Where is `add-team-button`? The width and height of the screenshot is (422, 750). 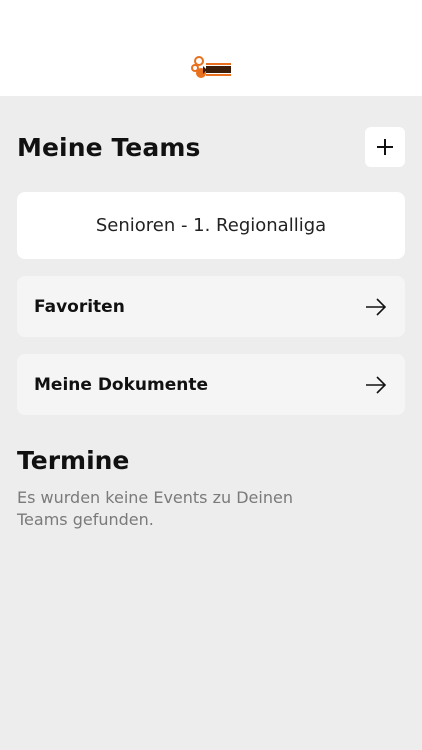
add-team-button is located at coordinates (385, 147).